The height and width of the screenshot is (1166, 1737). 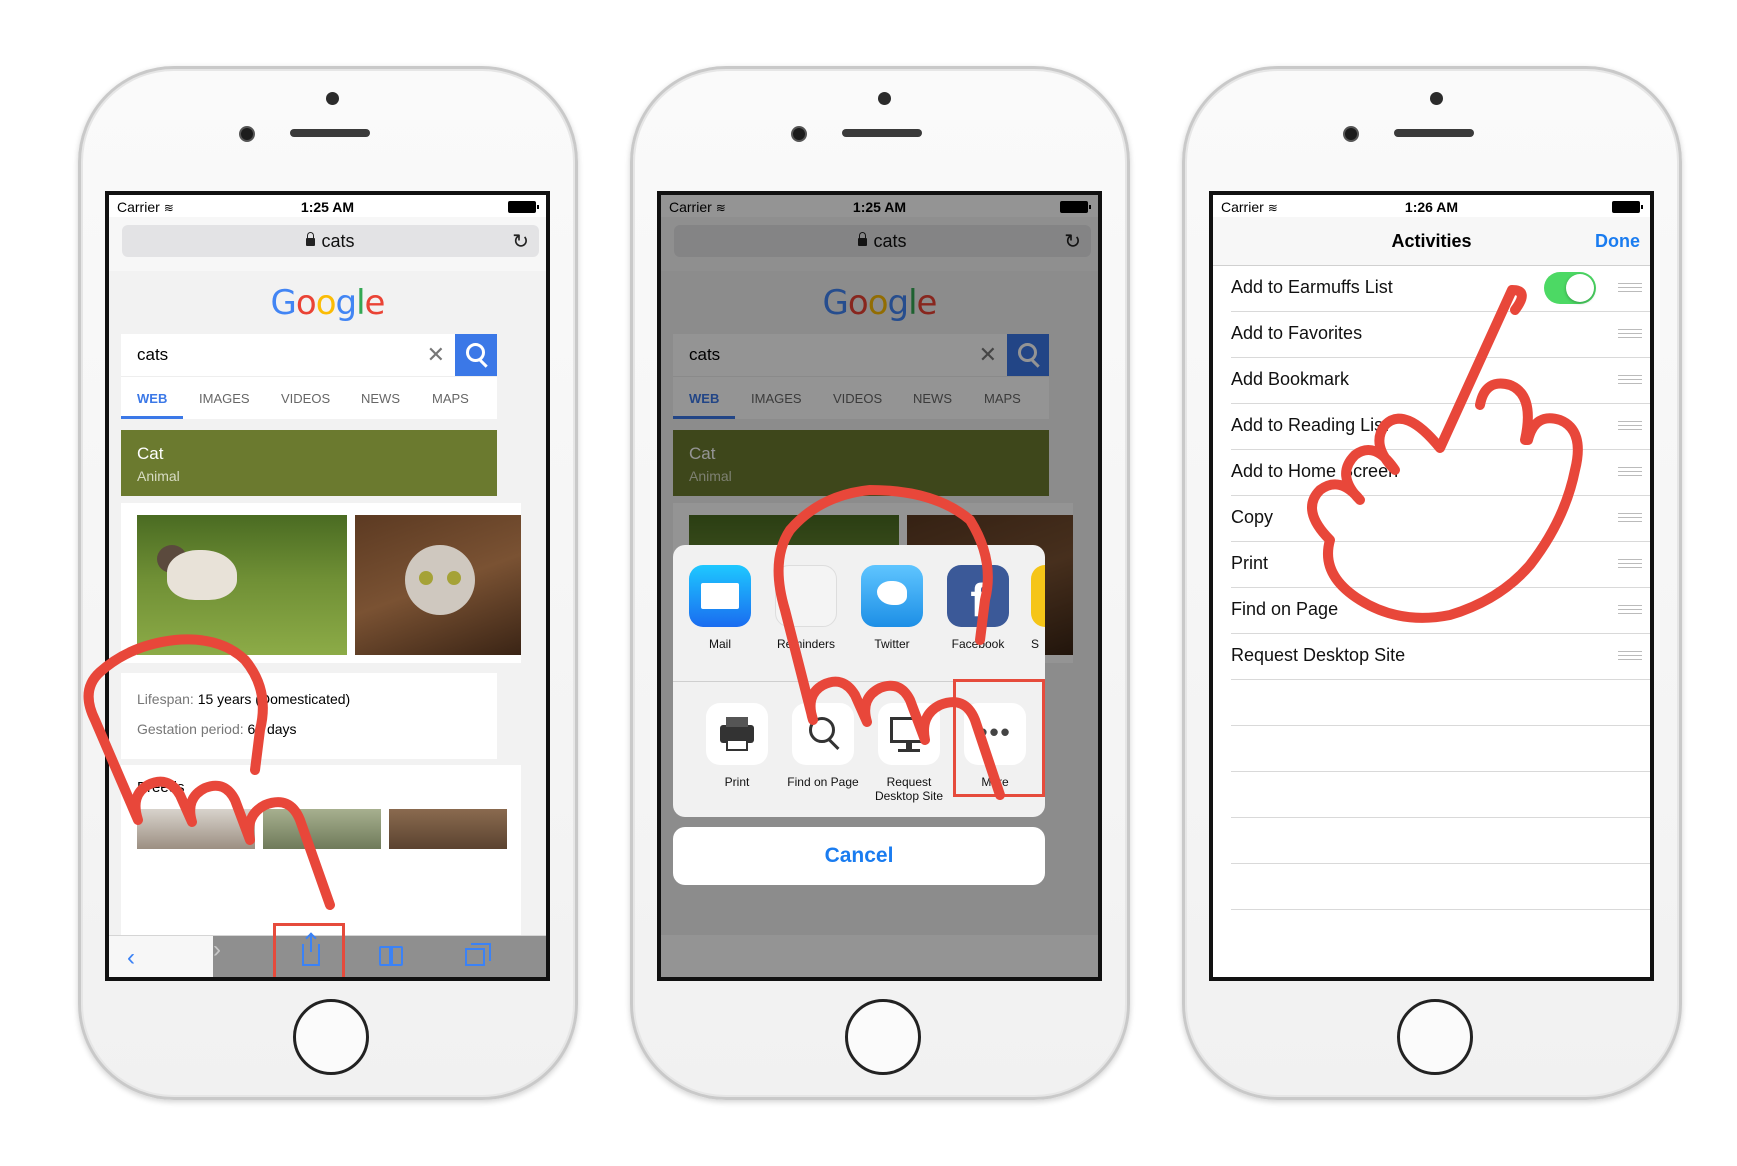 What do you see at coordinates (999, 738) in the screenshot?
I see `more-button-highlight` at bounding box center [999, 738].